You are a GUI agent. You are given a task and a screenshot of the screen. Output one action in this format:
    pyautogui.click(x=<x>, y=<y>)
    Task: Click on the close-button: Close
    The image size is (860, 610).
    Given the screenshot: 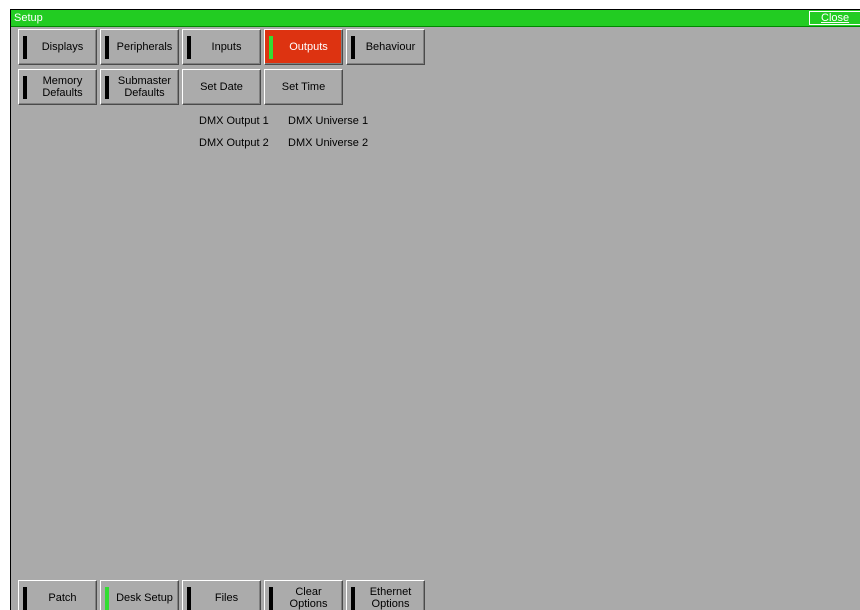 What is the action you would take?
    pyautogui.click(x=834, y=18)
    